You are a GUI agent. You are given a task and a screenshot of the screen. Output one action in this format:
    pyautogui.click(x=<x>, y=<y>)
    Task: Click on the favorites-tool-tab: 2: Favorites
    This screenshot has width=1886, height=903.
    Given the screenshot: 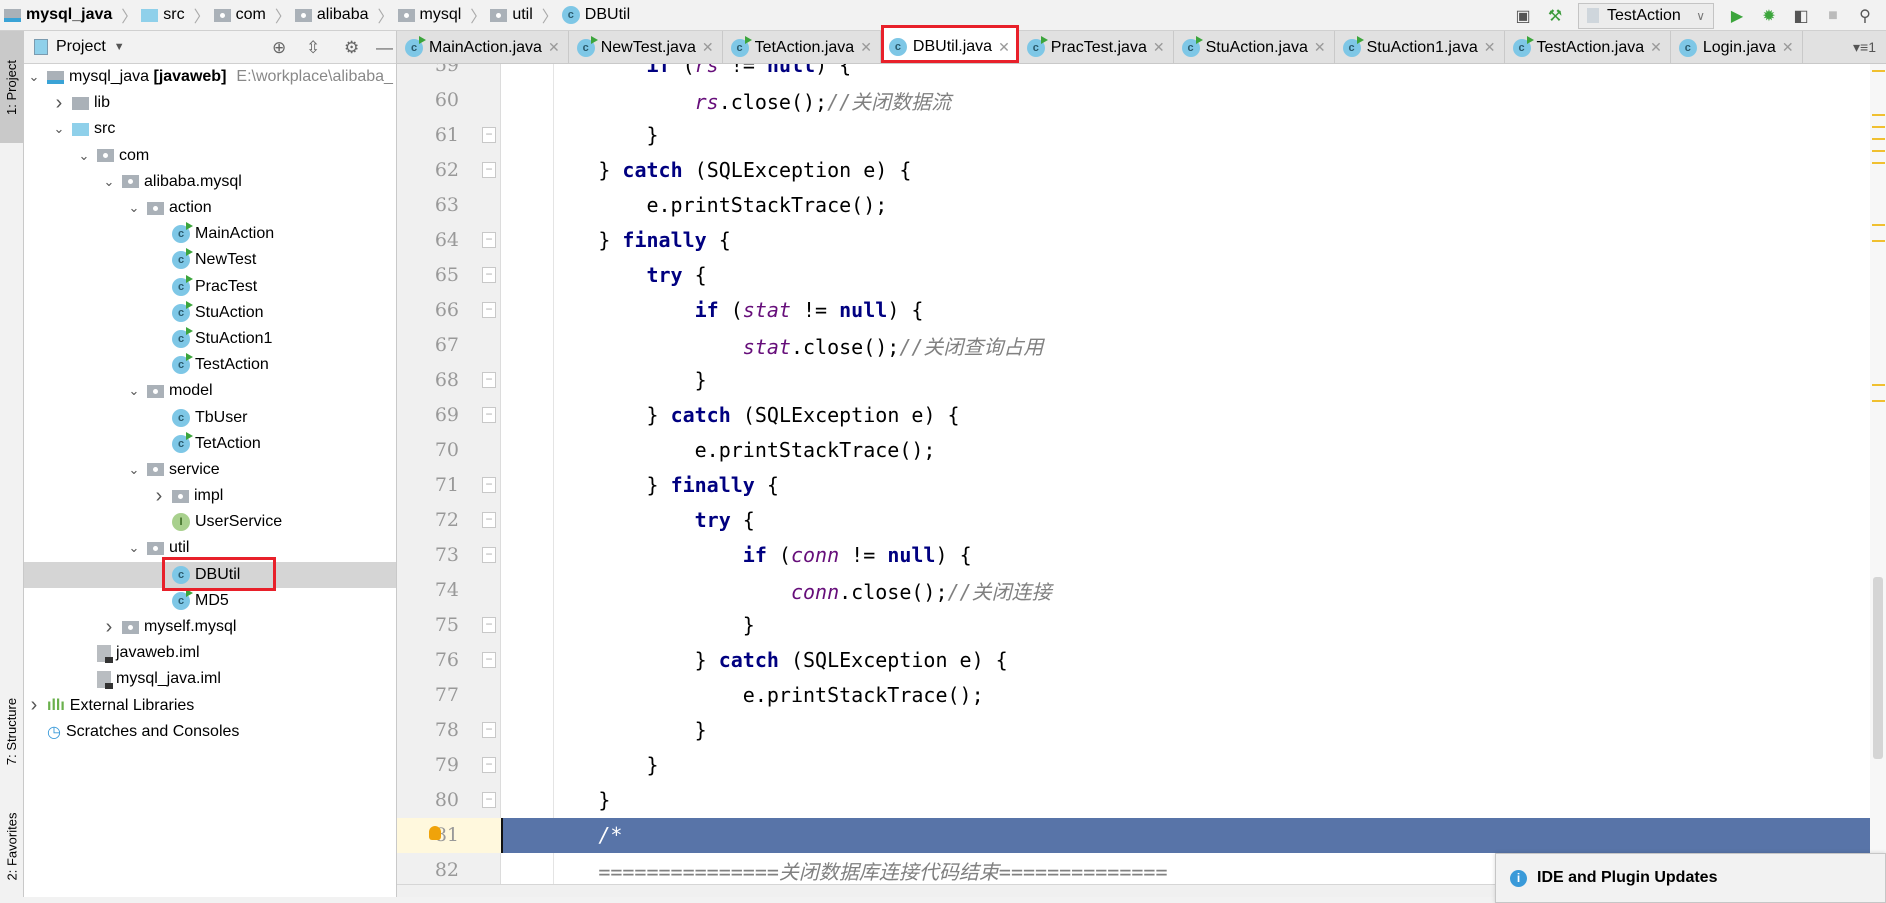 What is the action you would take?
    pyautogui.click(x=11, y=846)
    